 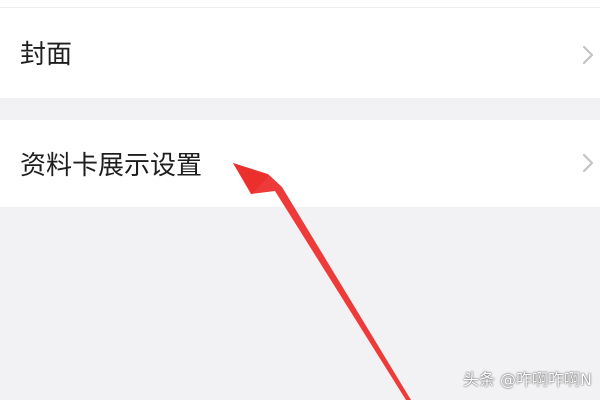 I want to click on divider, so click(x=300, y=7).